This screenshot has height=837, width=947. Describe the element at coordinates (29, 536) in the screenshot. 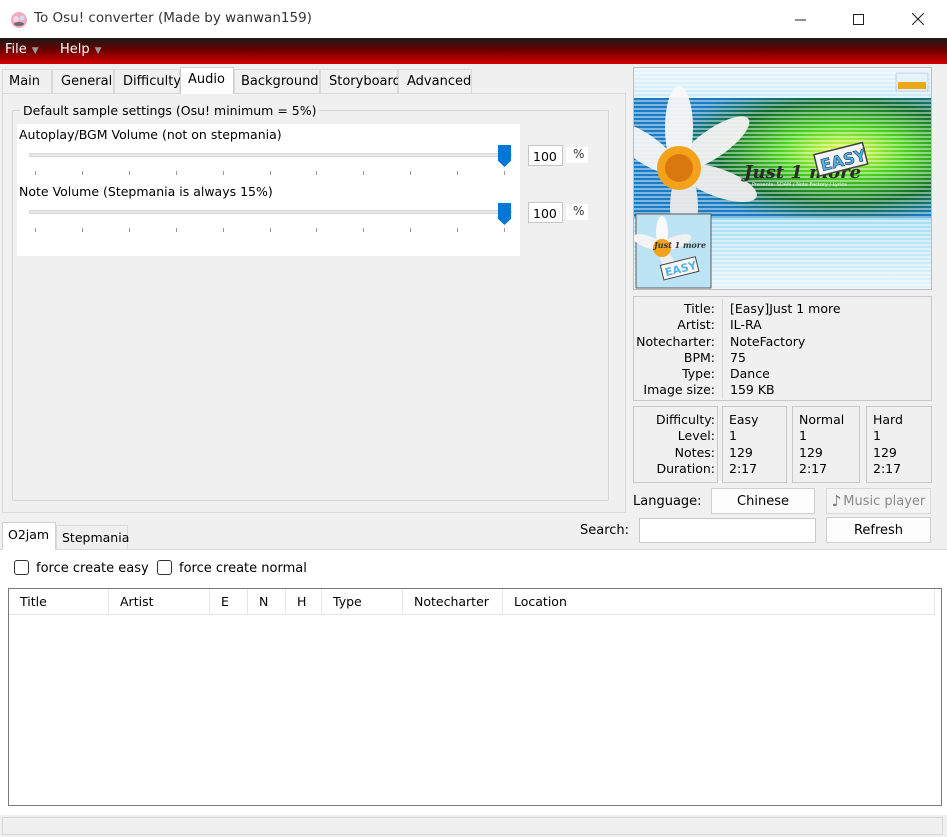

I see `tab-o2jam: O2jam` at that location.